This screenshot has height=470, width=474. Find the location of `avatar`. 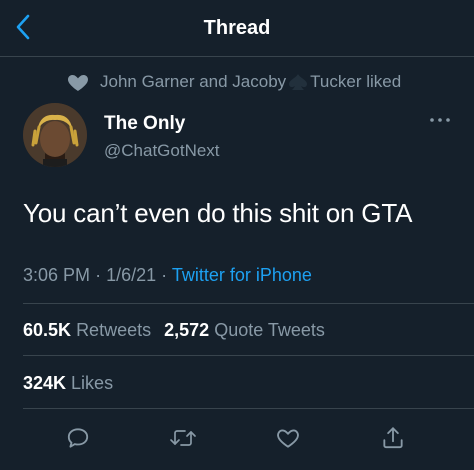

avatar is located at coordinates (55, 135).